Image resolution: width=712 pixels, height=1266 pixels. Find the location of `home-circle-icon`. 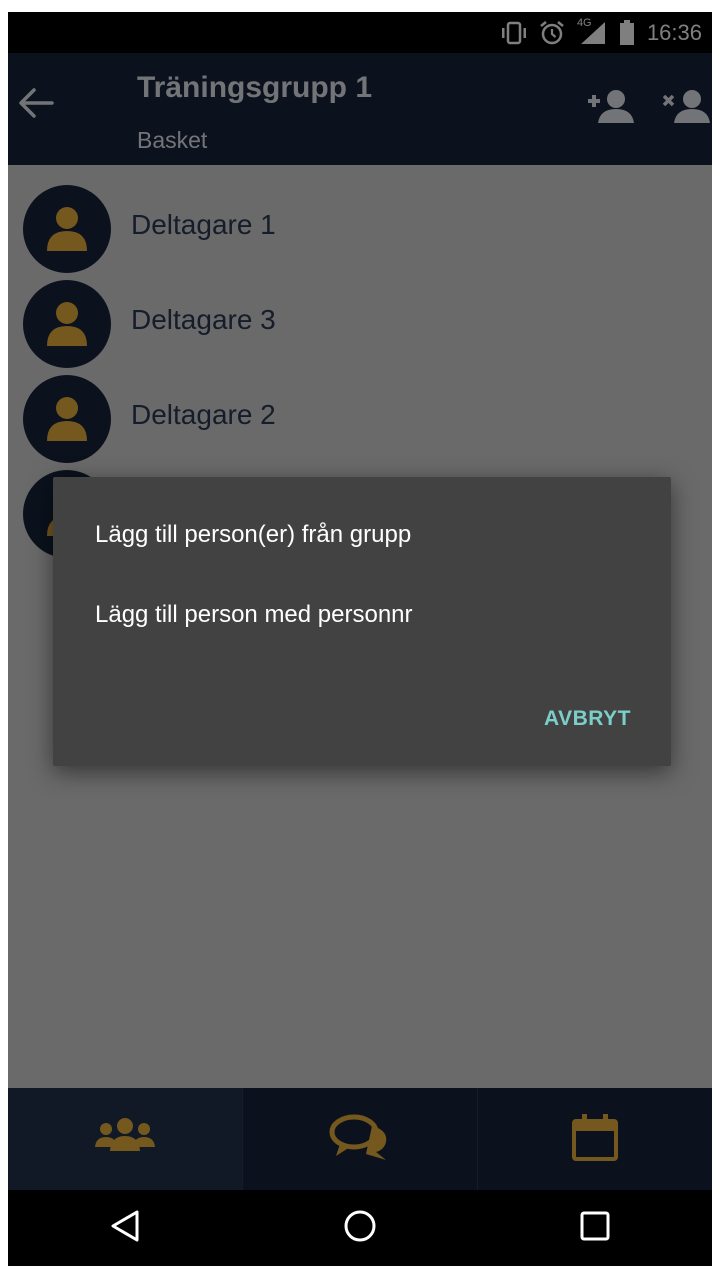

home-circle-icon is located at coordinates (360, 1228).